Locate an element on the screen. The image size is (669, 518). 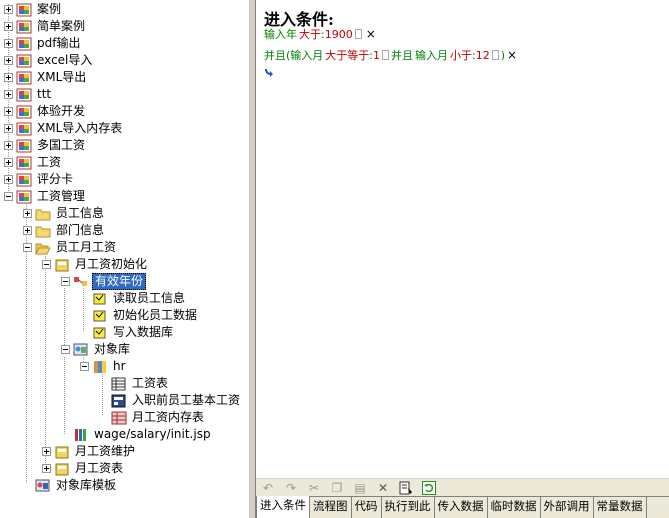
cond2-value-a-box is located at coordinates (386, 55).